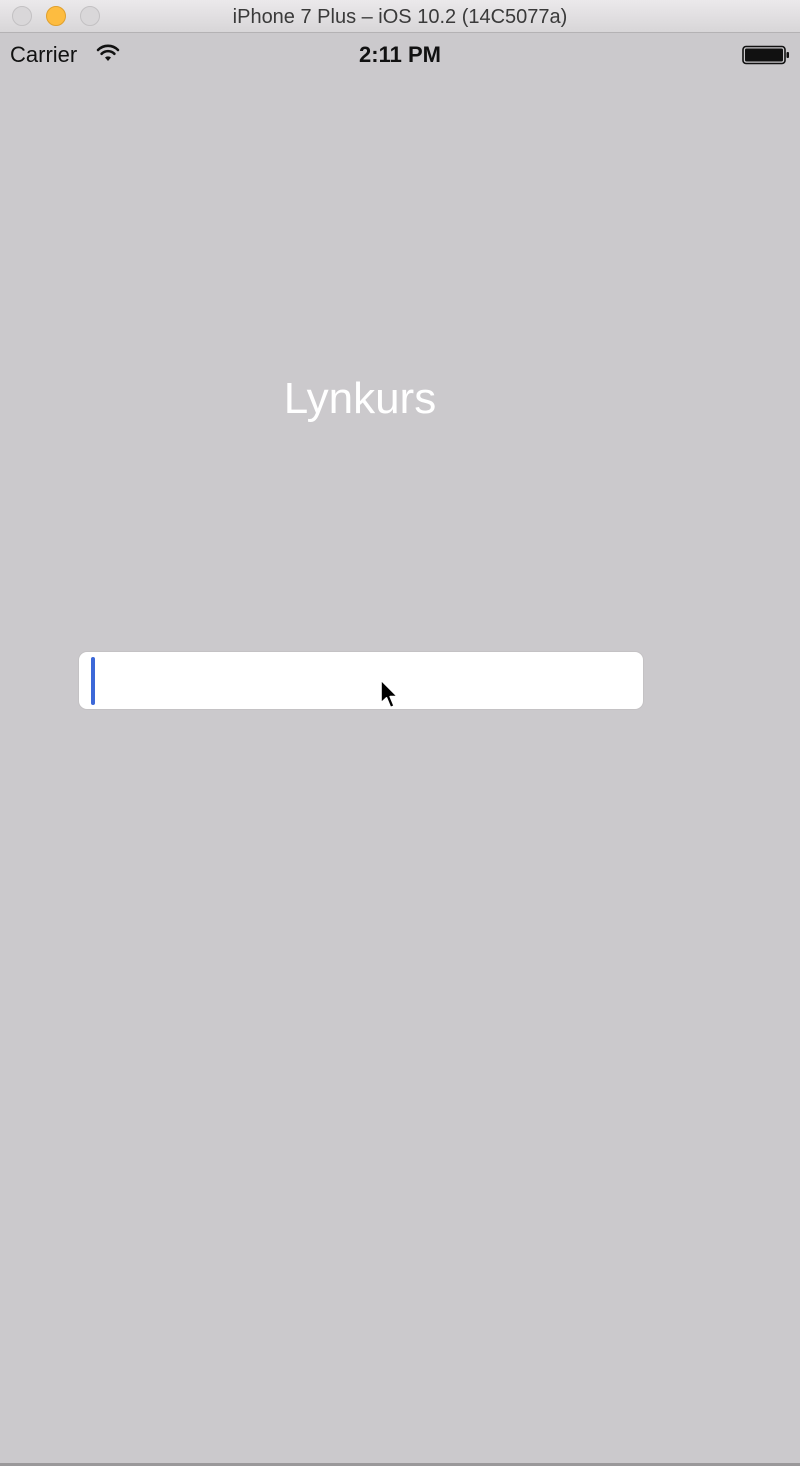  Describe the element at coordinates (765, 55) in the screenshot. I see `battery-icon` at that location.